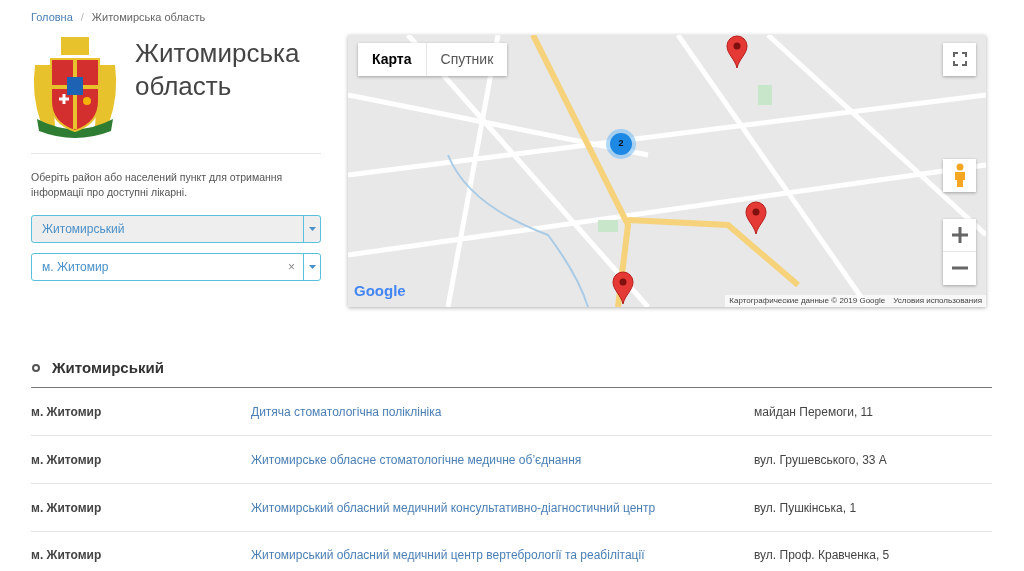  What do you see at coordinates (392, 59) in the screenshot?
I see `map-type-tab: Карта` at bounding box center [392, 59].